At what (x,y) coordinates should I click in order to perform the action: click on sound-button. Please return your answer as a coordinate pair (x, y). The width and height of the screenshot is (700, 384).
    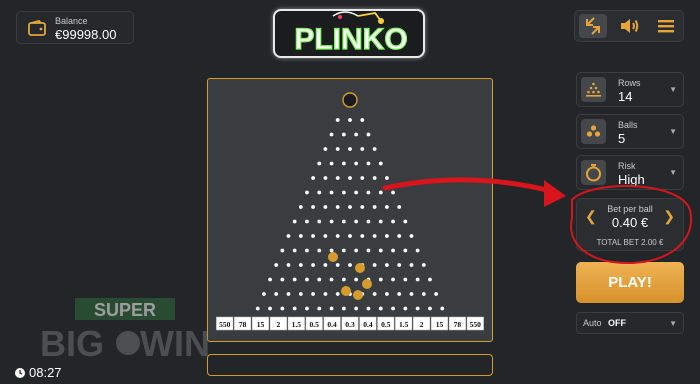
    Looking at the image, I should click on (630, 26).